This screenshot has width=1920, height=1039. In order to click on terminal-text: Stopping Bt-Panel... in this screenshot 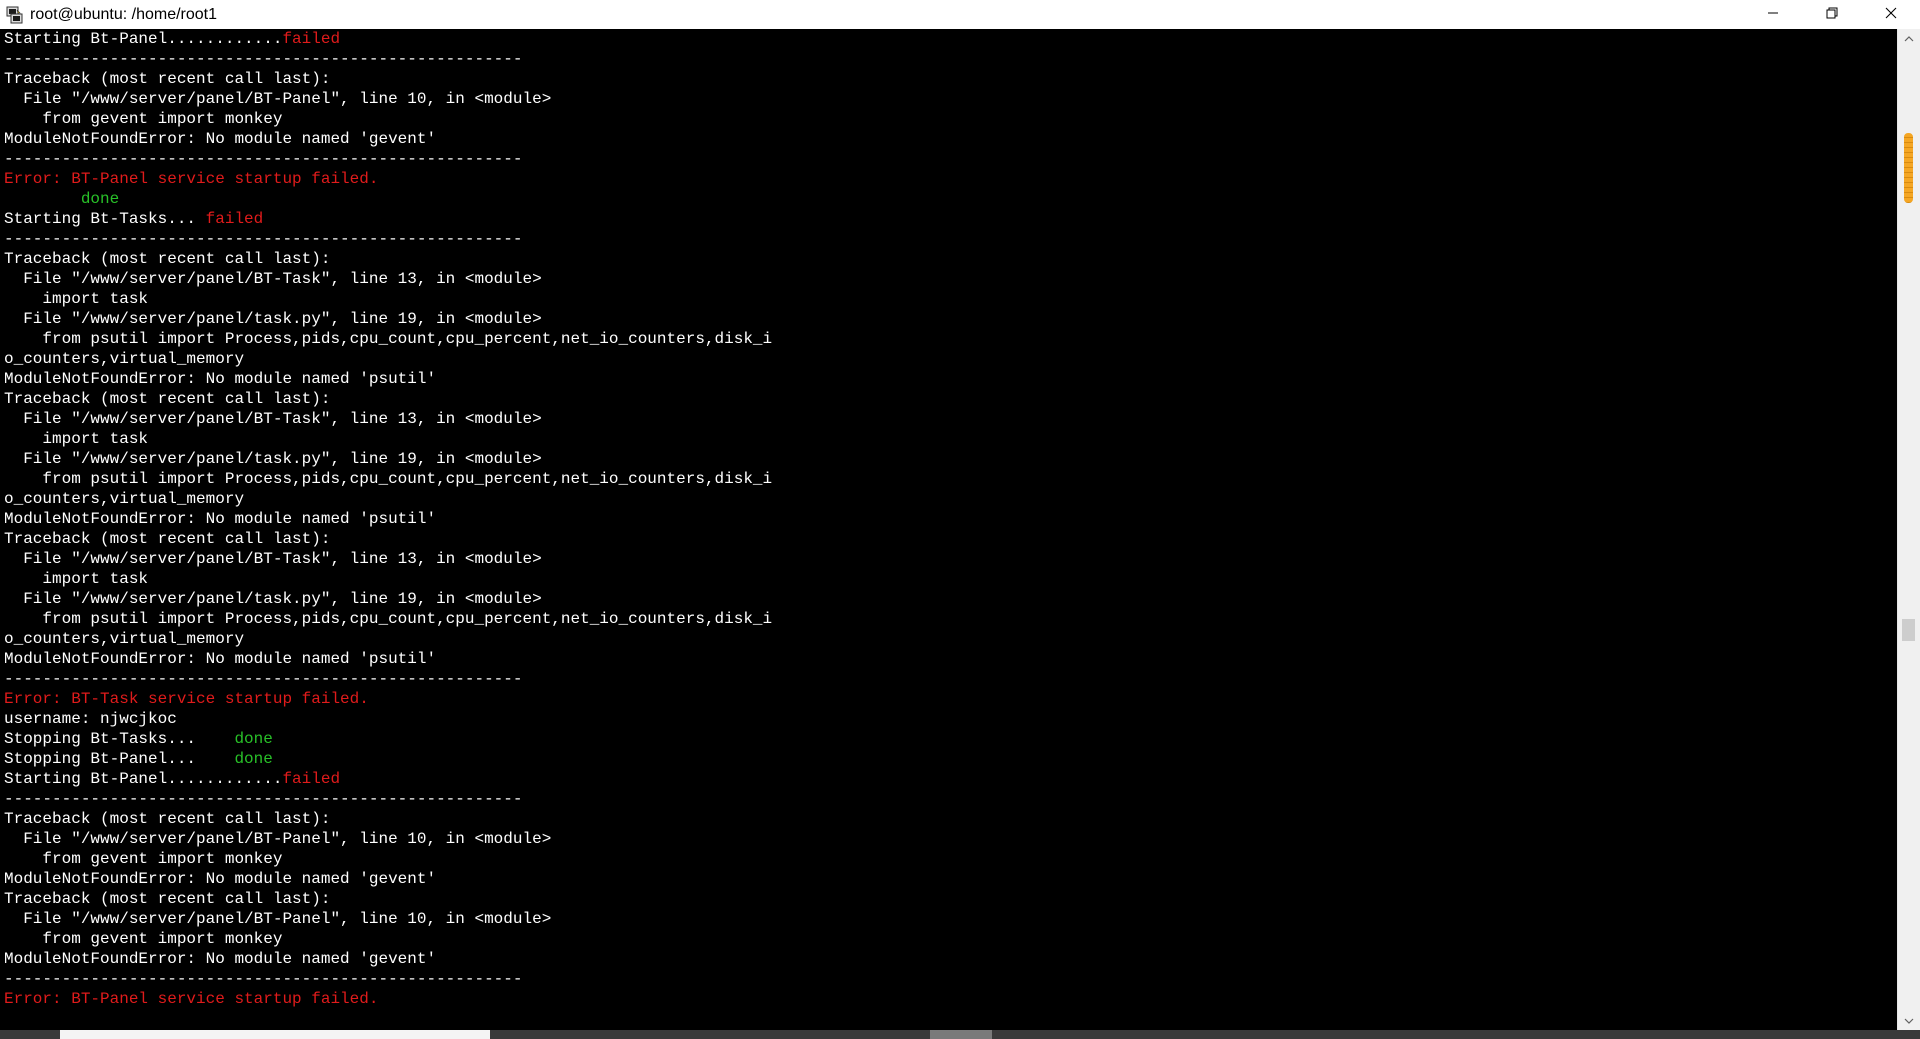, I will do `click(119, 759)`.